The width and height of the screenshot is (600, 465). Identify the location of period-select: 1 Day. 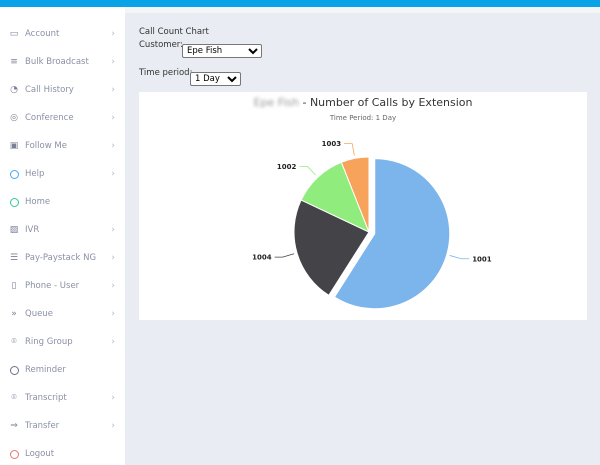
(215, 76).